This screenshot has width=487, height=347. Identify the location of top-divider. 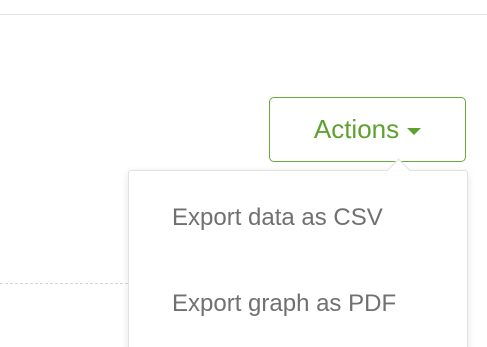
(243, 14).